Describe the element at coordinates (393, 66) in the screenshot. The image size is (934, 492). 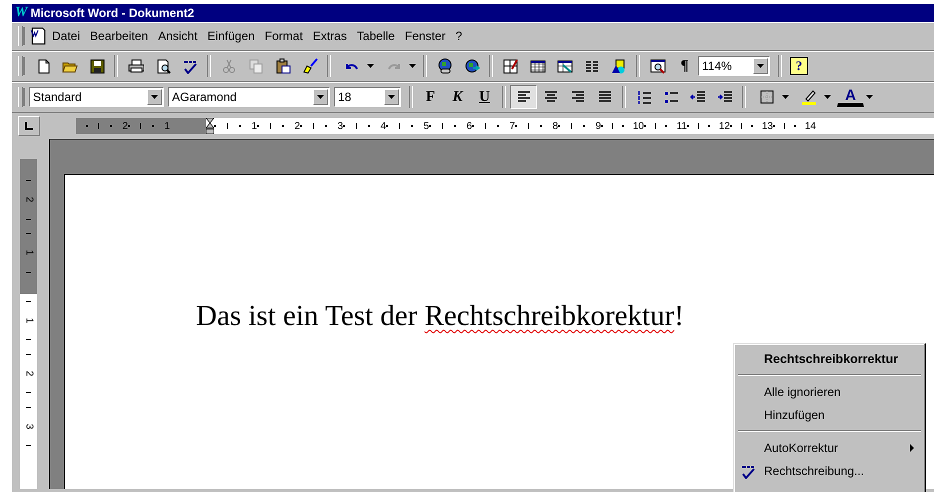
I see `redo-icon` at that location.